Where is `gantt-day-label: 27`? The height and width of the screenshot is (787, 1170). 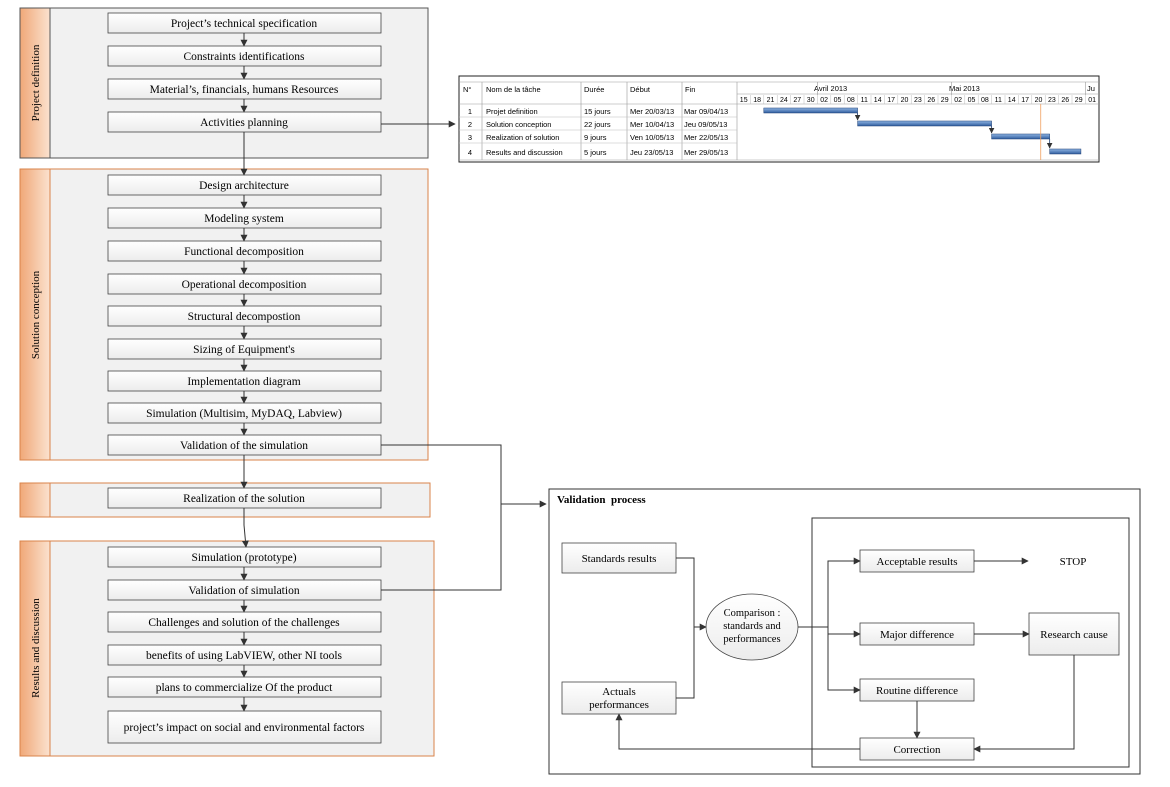
gantt-day-label: 27 is located at coordinates (797, 100).